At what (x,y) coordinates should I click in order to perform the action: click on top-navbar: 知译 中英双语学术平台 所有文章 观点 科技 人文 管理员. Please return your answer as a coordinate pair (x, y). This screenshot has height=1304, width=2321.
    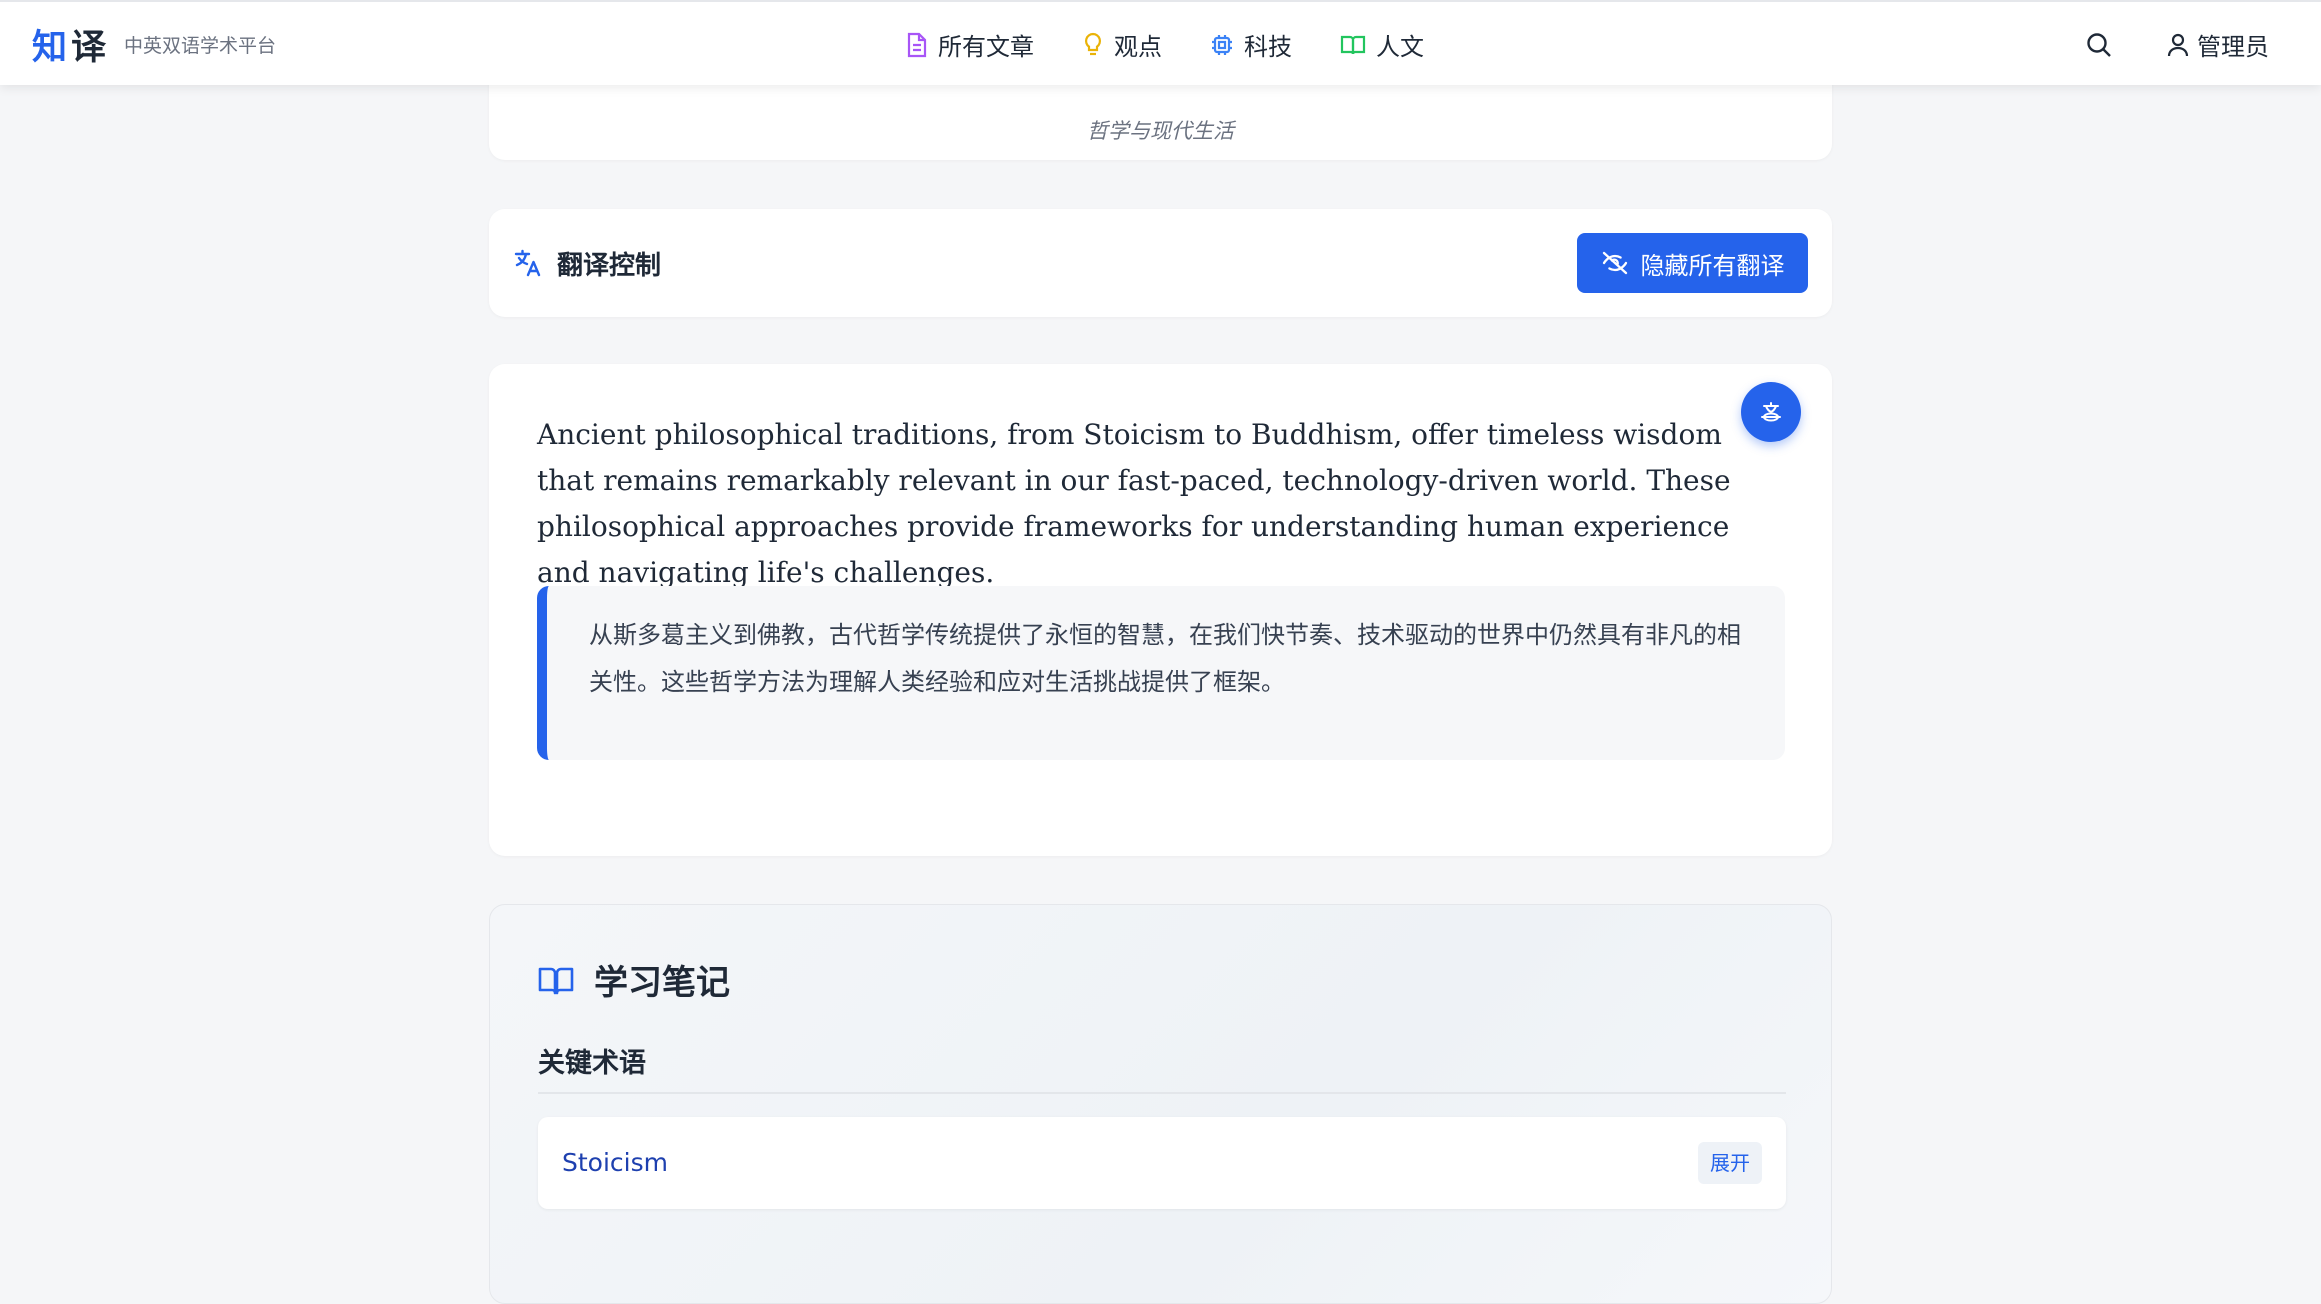
    Looking at the image, I should click on (1160, 42).